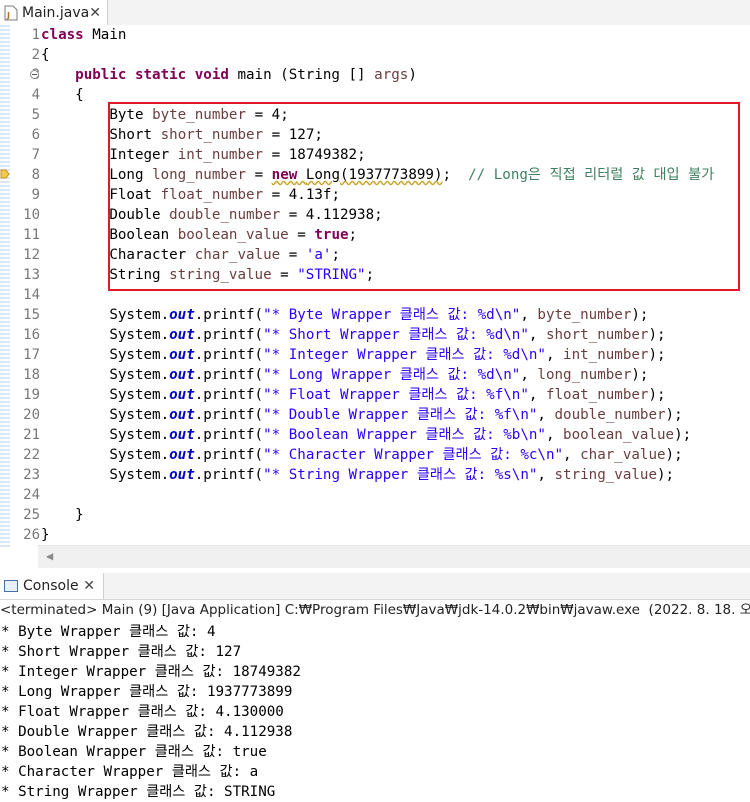 Image resolution: width=750 pixels, height=802 pixels. I want to click on code-line-2: {, so click(45, 55).